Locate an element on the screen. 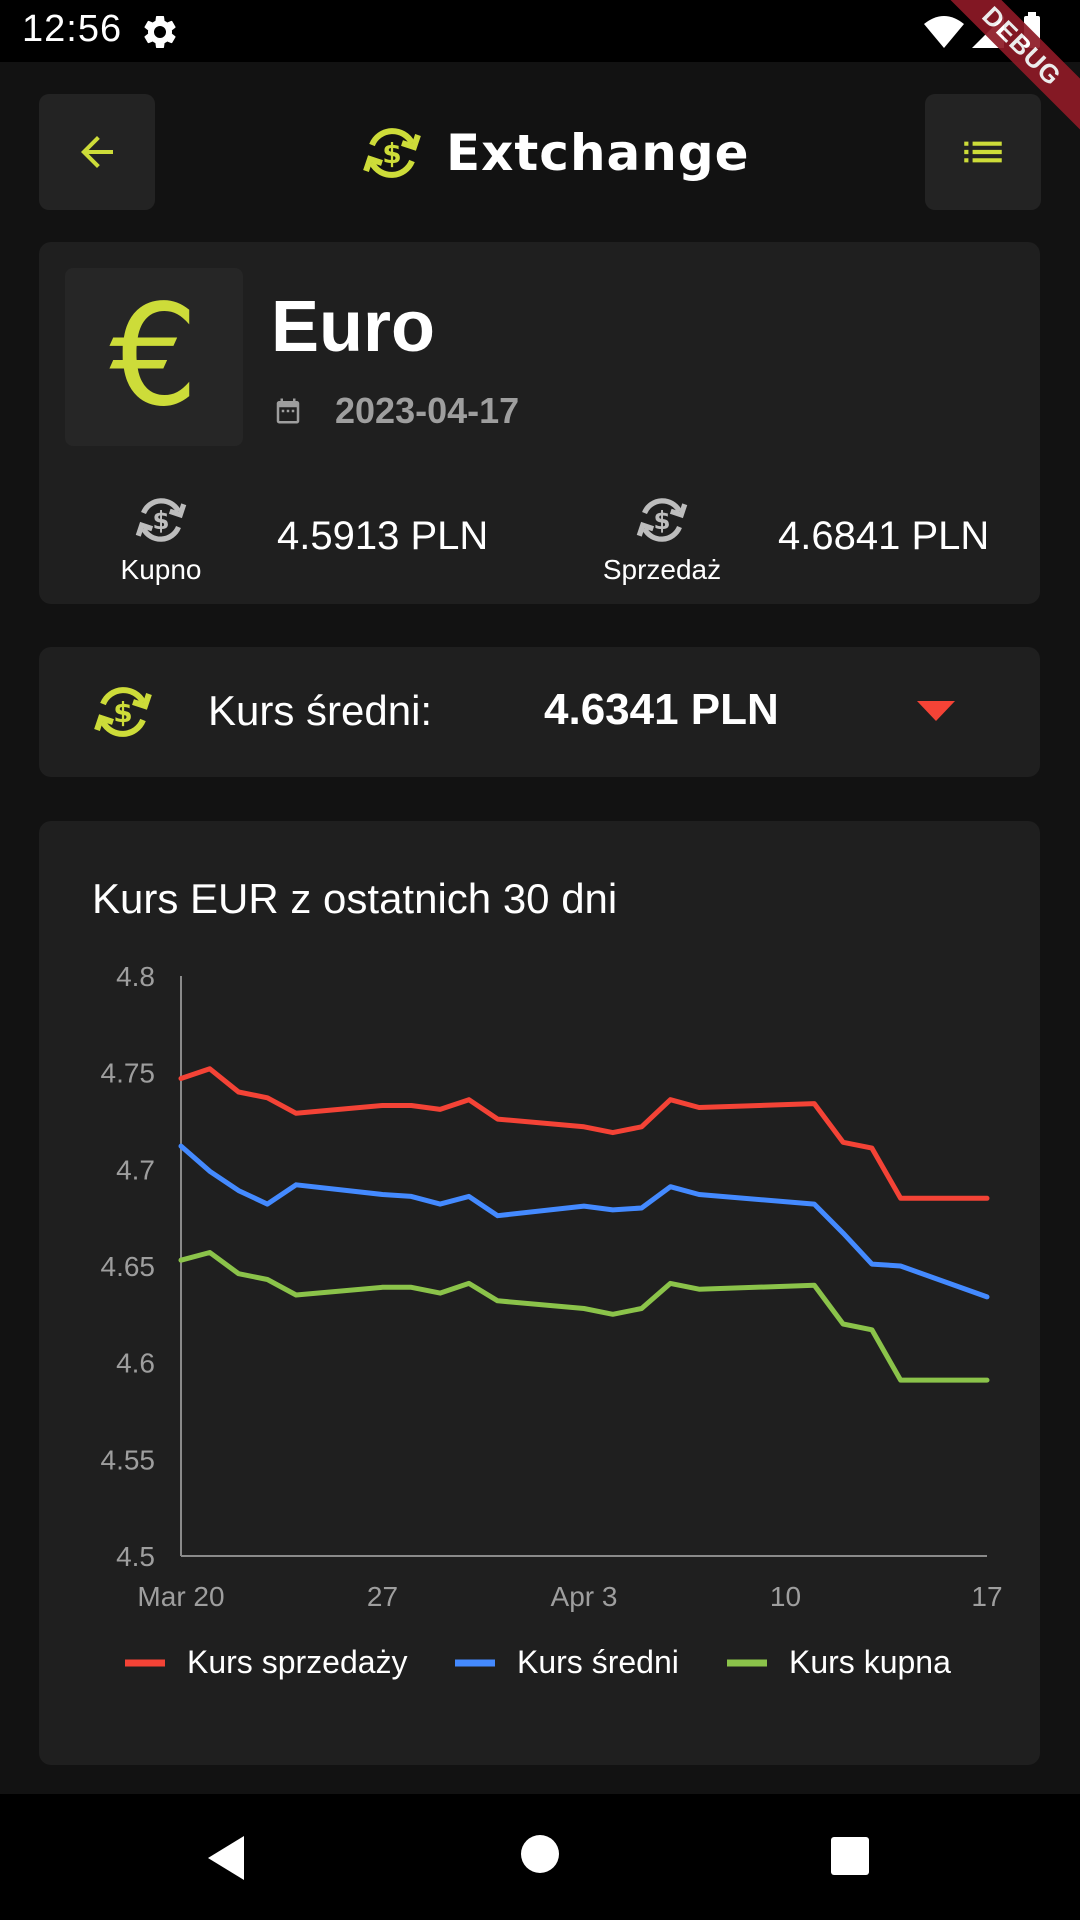  trend-down-icon is located at coordinates (936, 711).